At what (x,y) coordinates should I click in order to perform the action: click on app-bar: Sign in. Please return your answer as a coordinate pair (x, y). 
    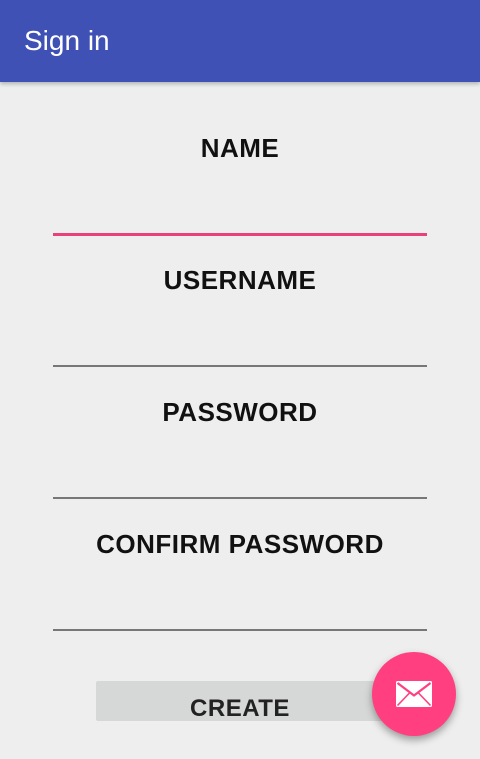
    Looking at the image, I should click on (240, 41).